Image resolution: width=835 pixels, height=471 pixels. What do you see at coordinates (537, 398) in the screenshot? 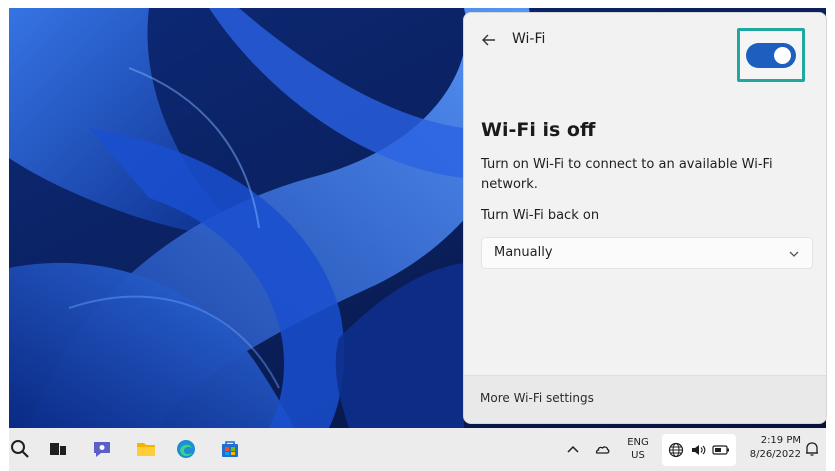
I see `more-wifi-settings-link: More Wi-Fi settings` at bounding box center [537, 398].